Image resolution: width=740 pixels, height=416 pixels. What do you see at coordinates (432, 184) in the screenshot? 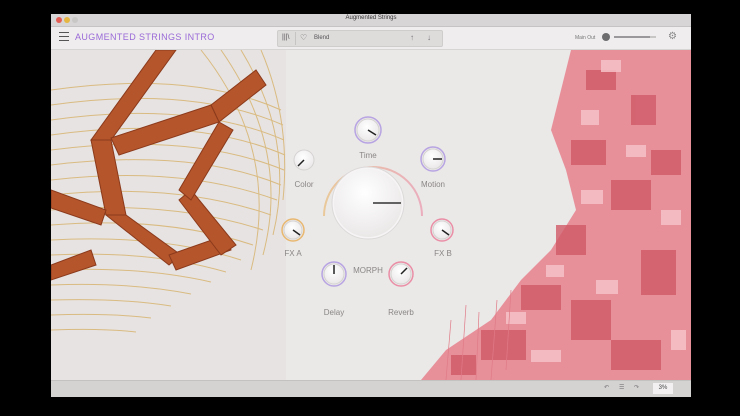
I see `motion-label: Motion` at bounding box center [432, 184].